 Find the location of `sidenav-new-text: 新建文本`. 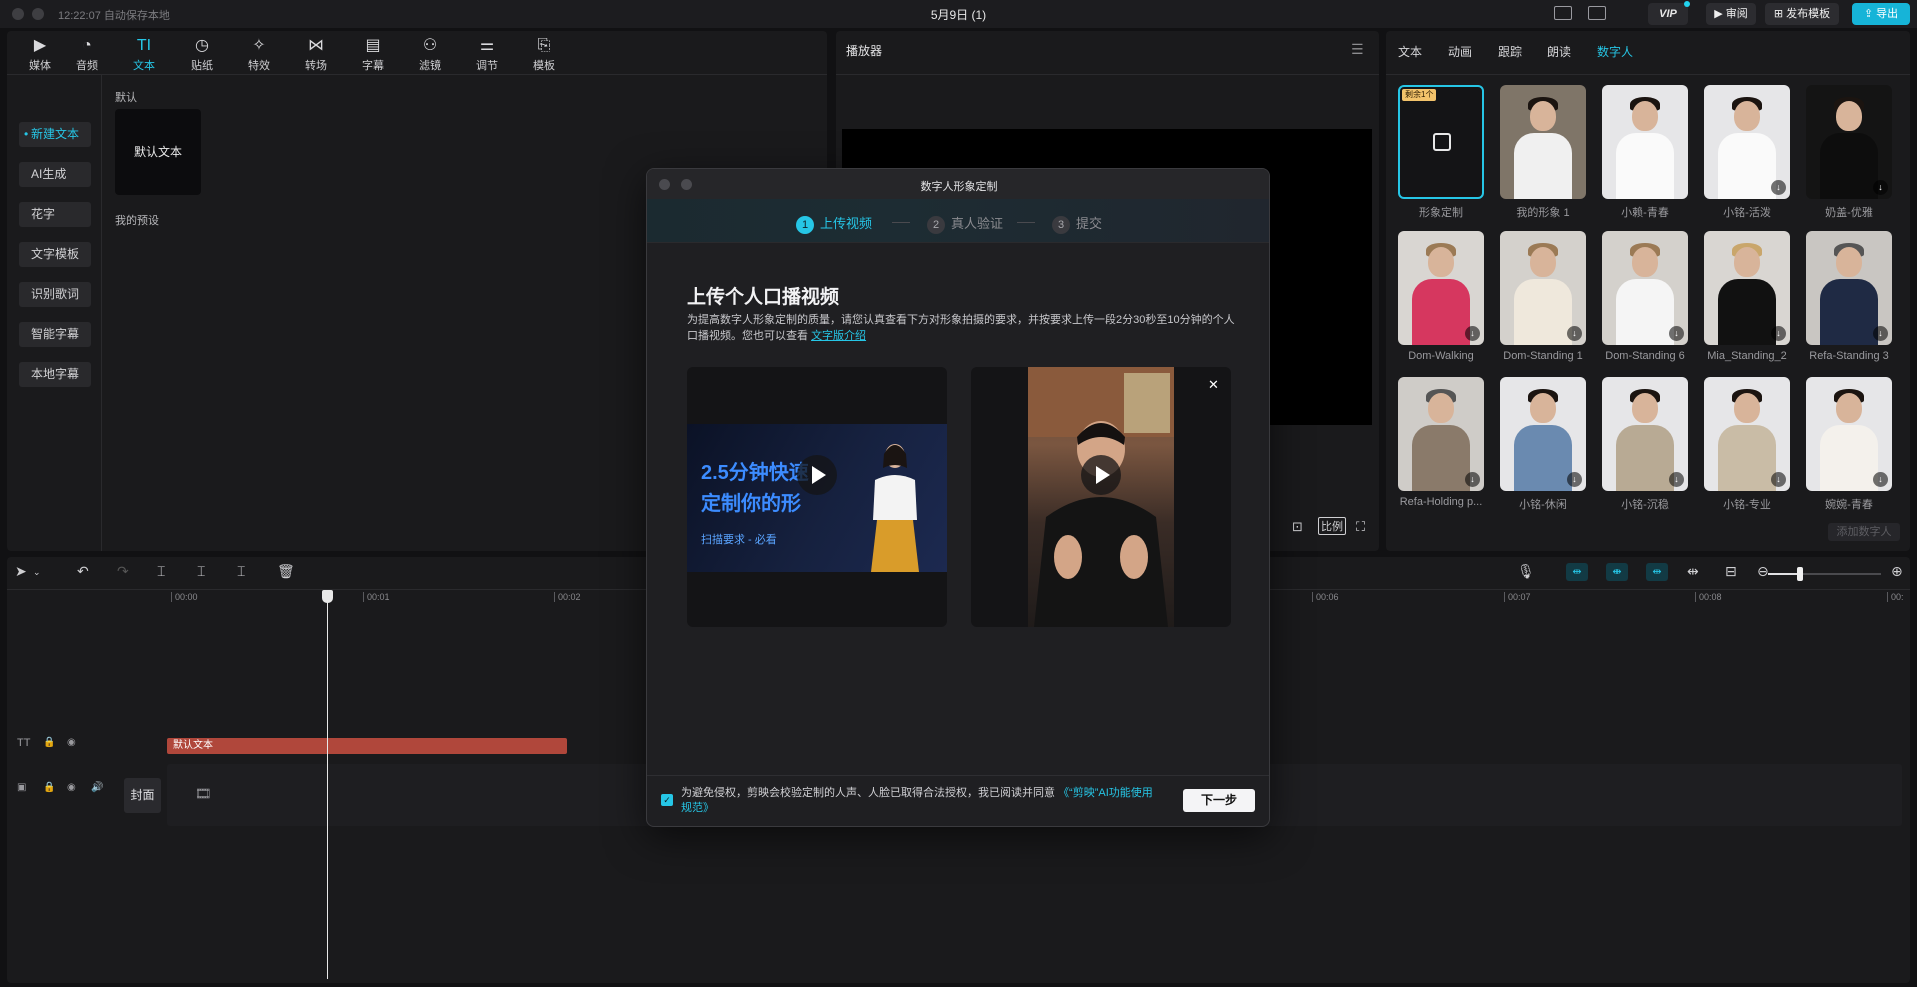

sidenav-new-text: 新建文本 is located at coordinates (55, 134).